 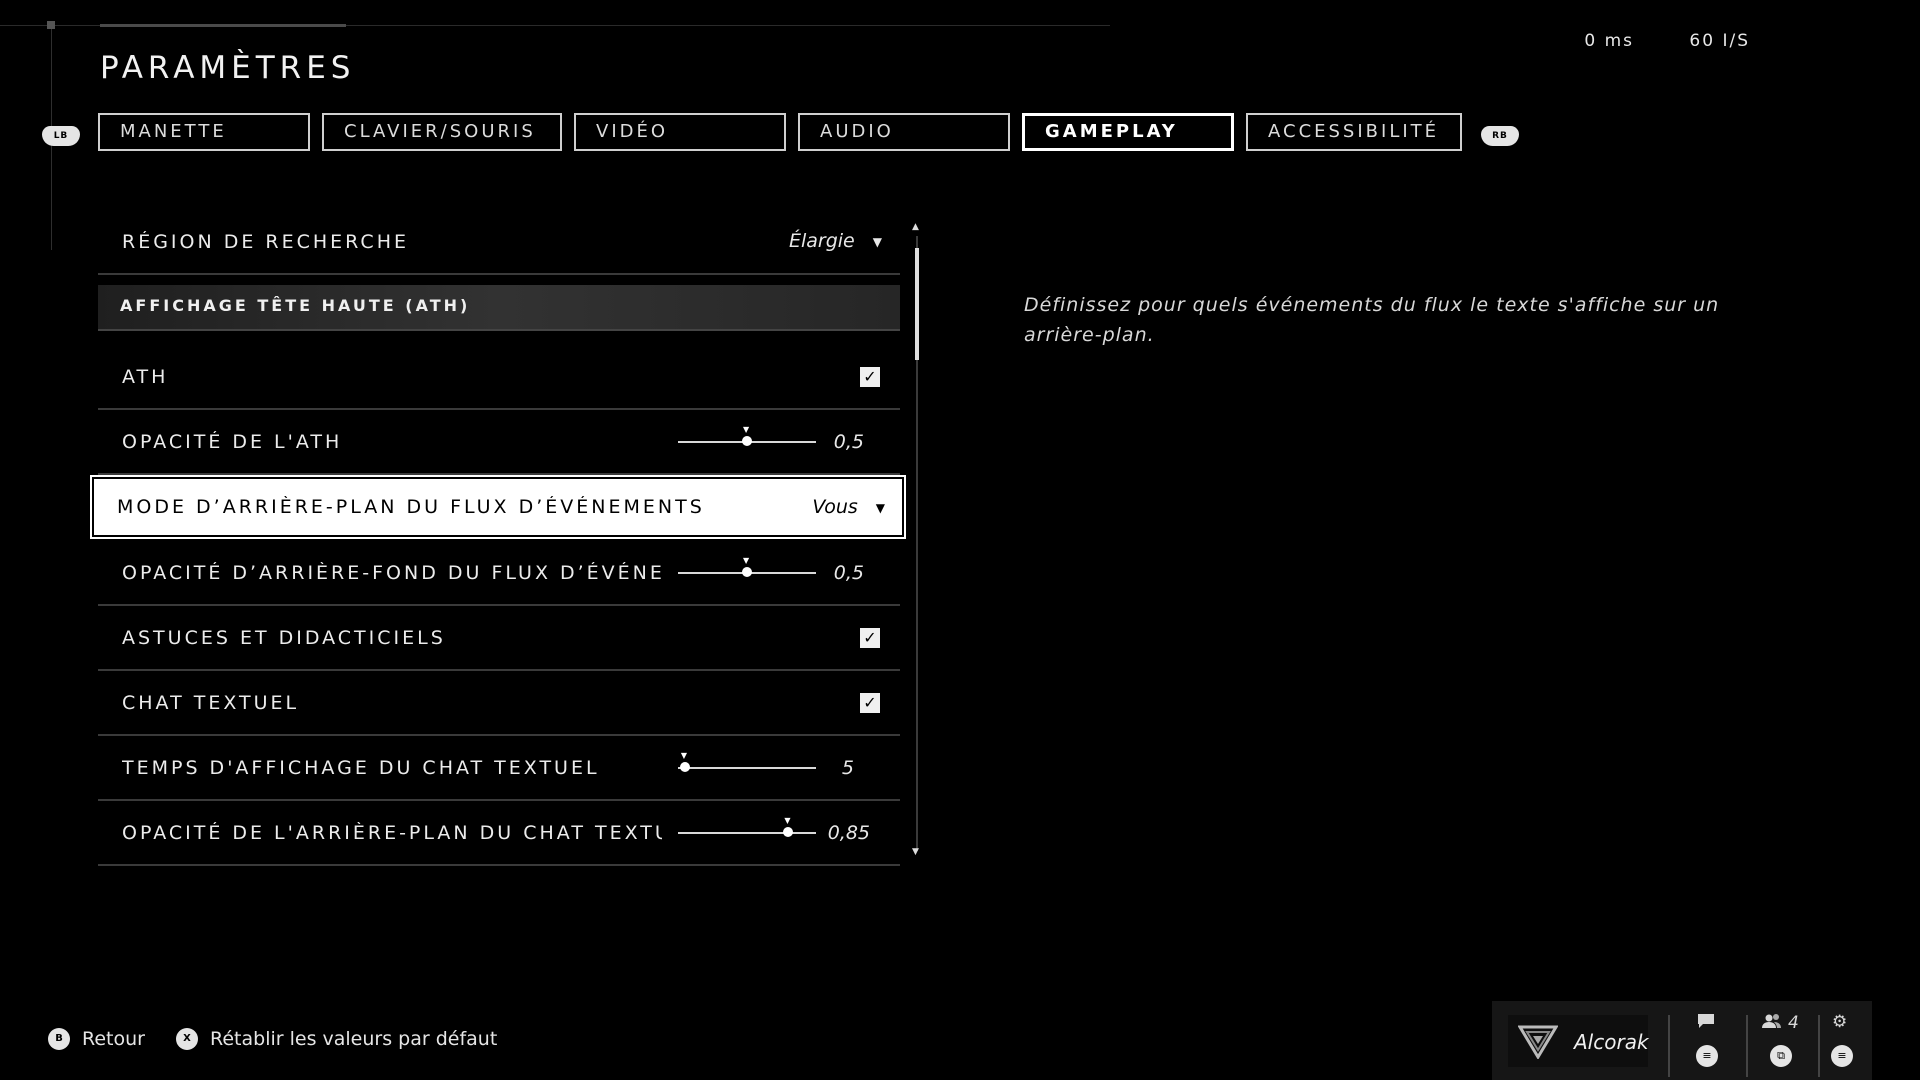 I want to click on tab-gameplay: GAMEPLAY, so click(x=1128, y=132).